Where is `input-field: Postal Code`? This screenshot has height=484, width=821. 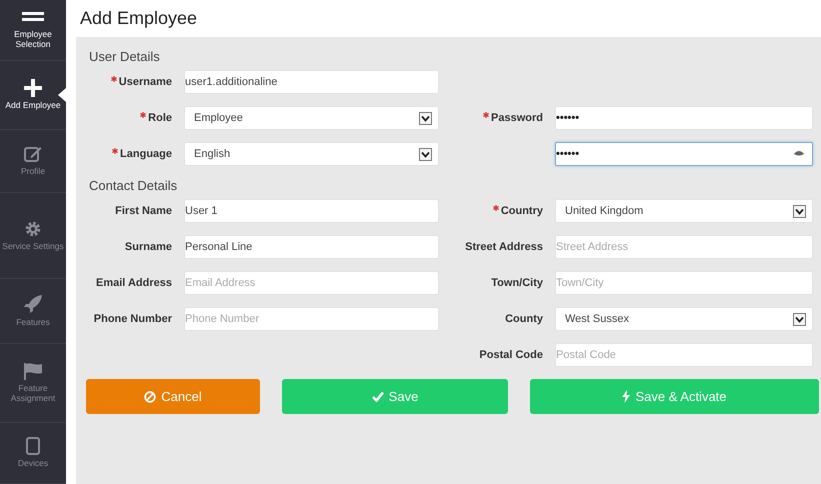 input-field: Postal Code is located at coordinates (684, 355).